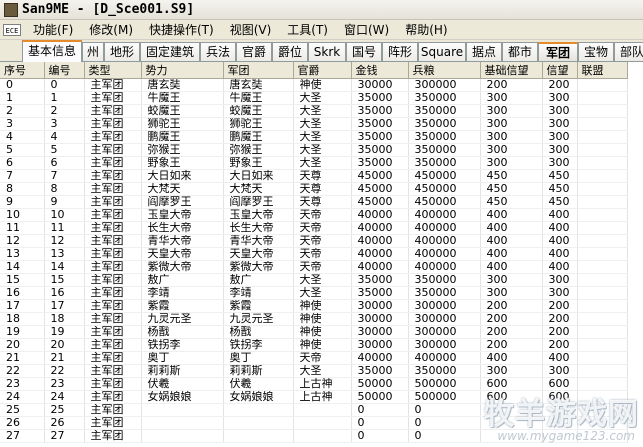  I want to click on table-cell-prestige: 450, so click(560, 189).